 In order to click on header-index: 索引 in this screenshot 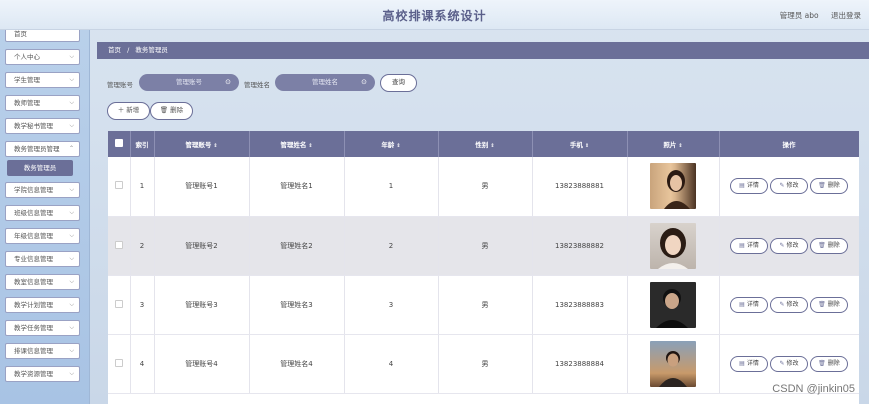, I will do `click(142, 144)`.